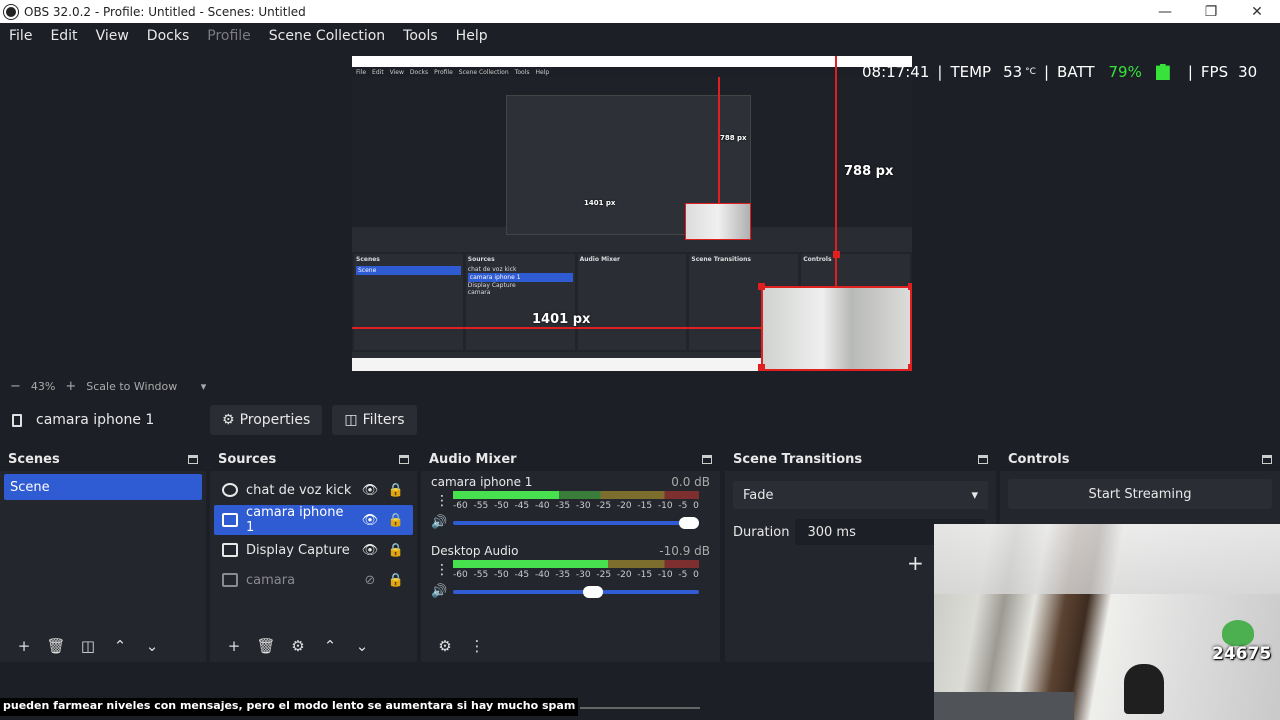 The image size is (1280, 720). What do you see at coordinates (481, 575) in the screenshot?
I see `meter-tick: -55` at bounding box center [481, 575].